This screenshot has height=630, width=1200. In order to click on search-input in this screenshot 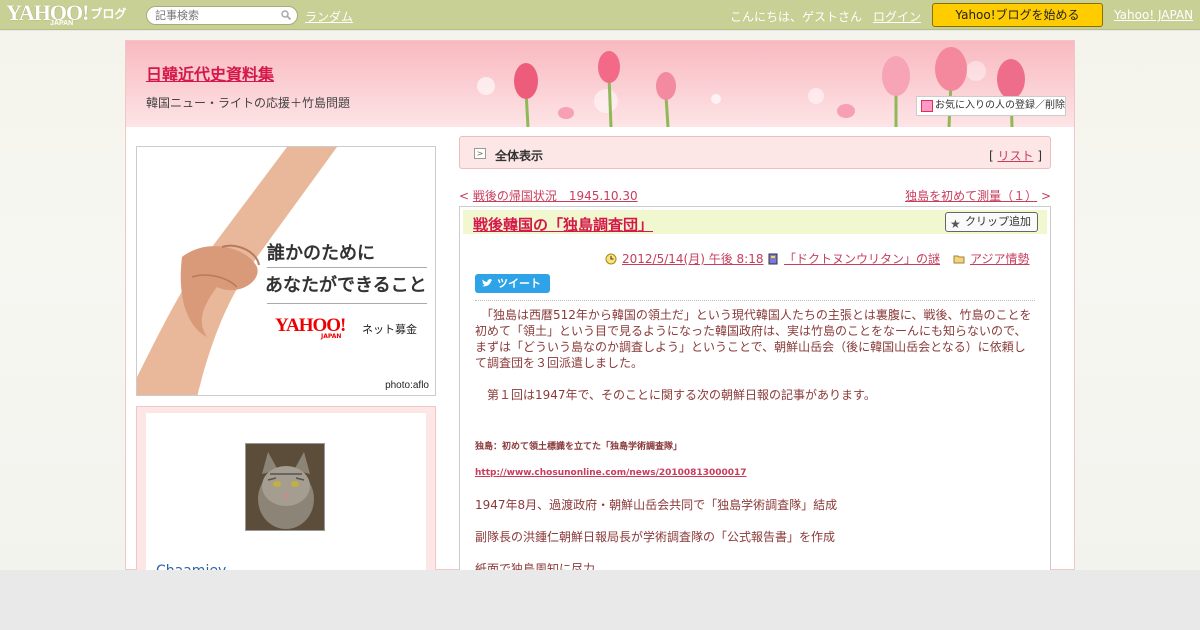, I will do `click(217, 15)`.